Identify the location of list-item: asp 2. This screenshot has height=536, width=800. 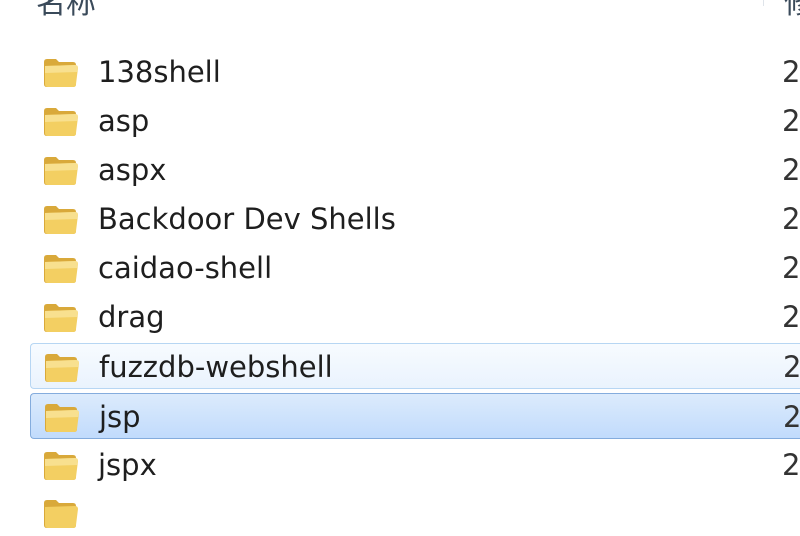
(415, 121).